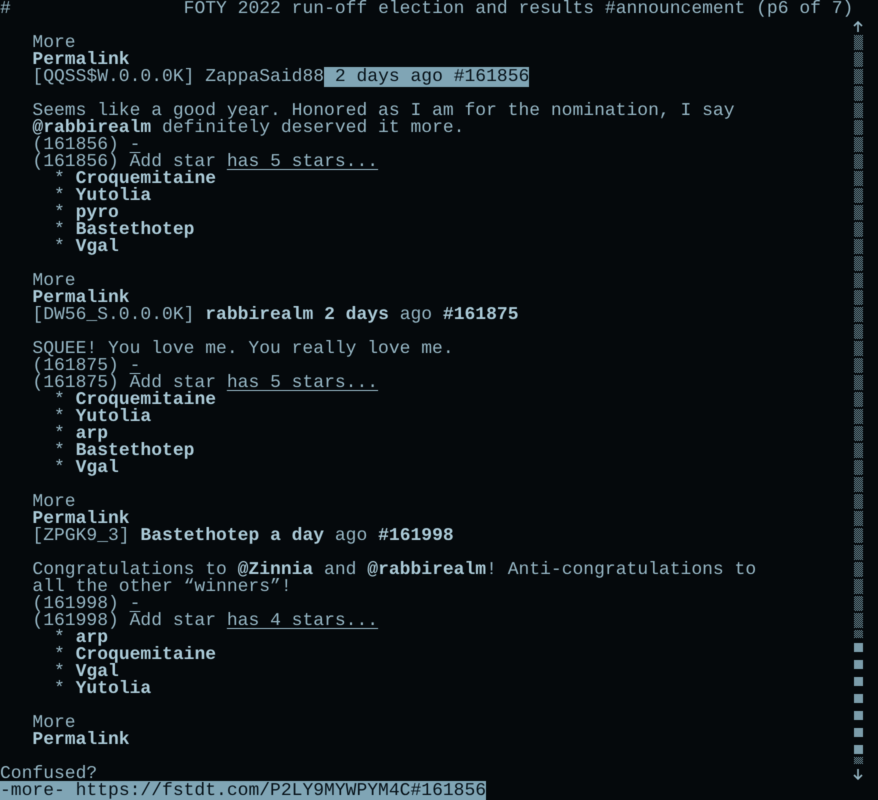  Describe the element at coordinates (81, 740) in the screenshot. I see `permalink-link: Permalink` at that location.